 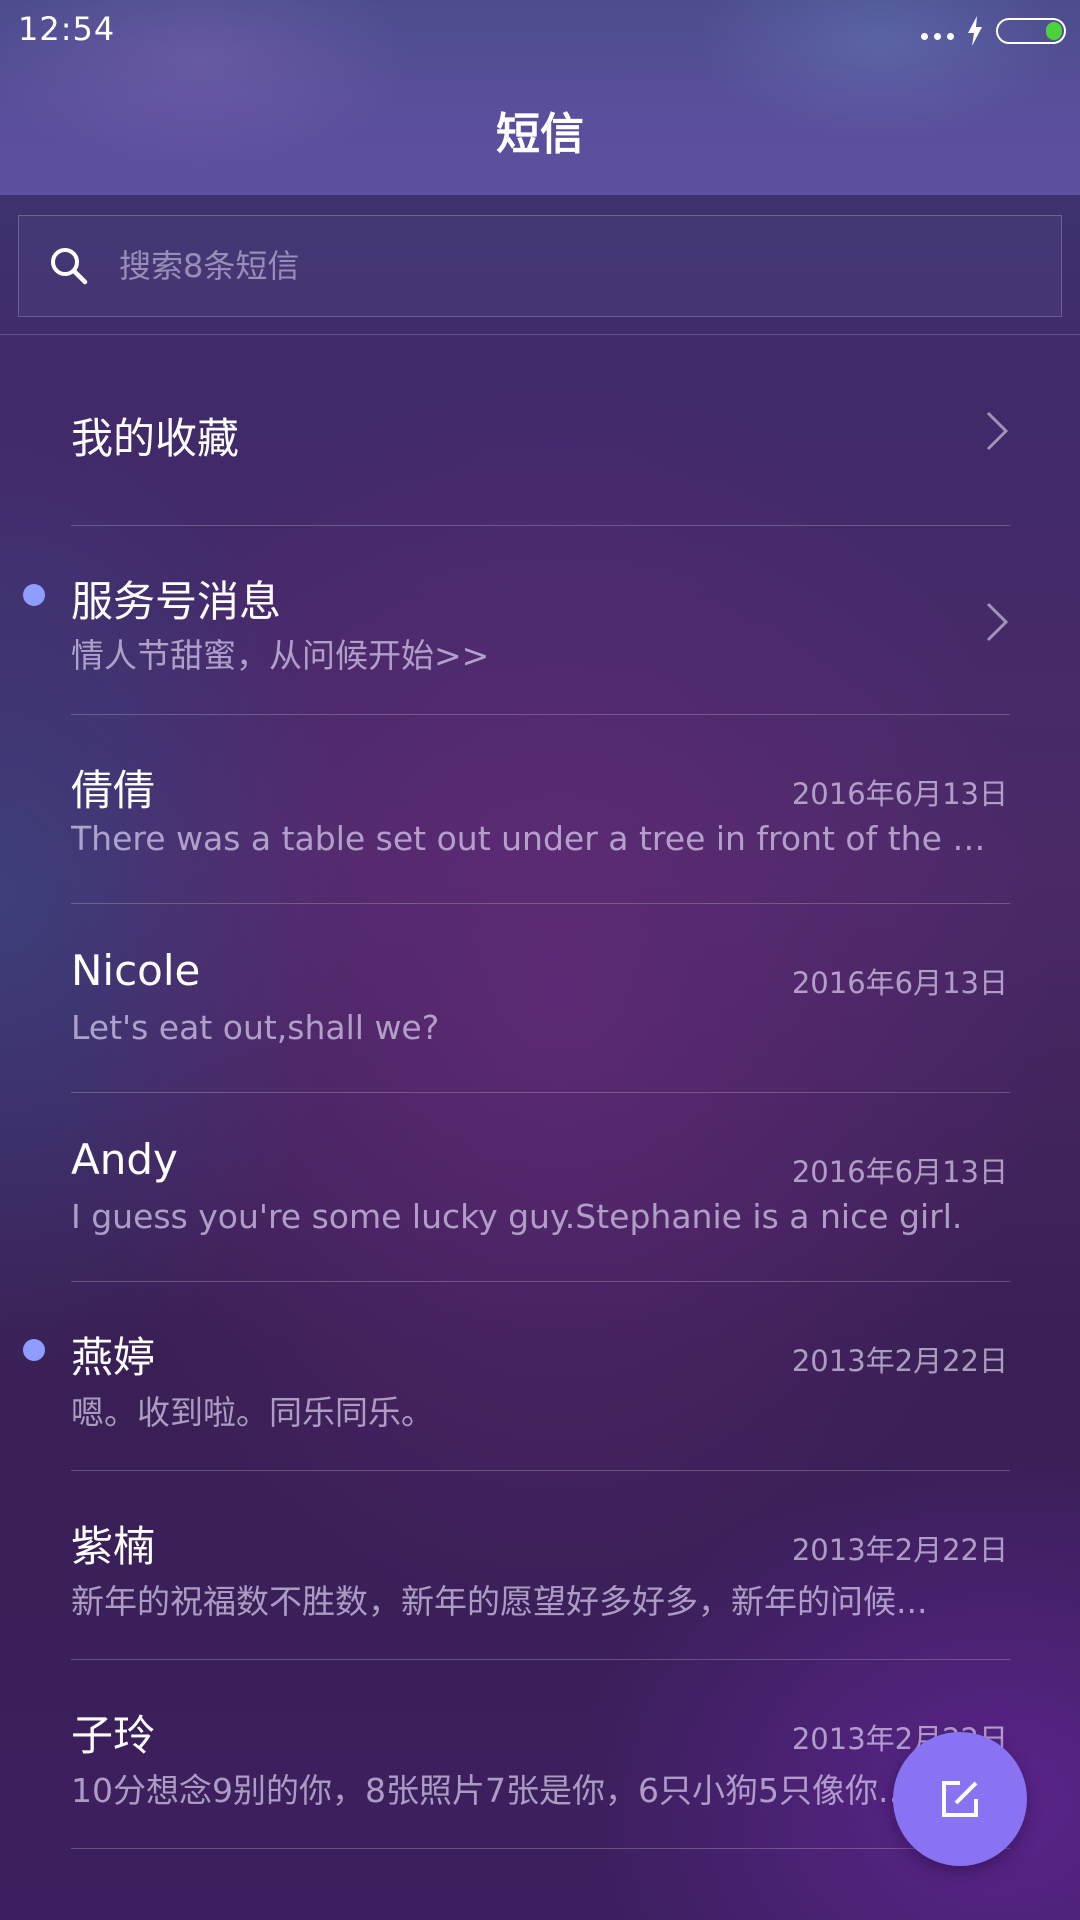 What do you see at coordinates (540, 431) in the screenshot?
I see `favorites-row: 我的收藏` at bounding box center [540, 431].